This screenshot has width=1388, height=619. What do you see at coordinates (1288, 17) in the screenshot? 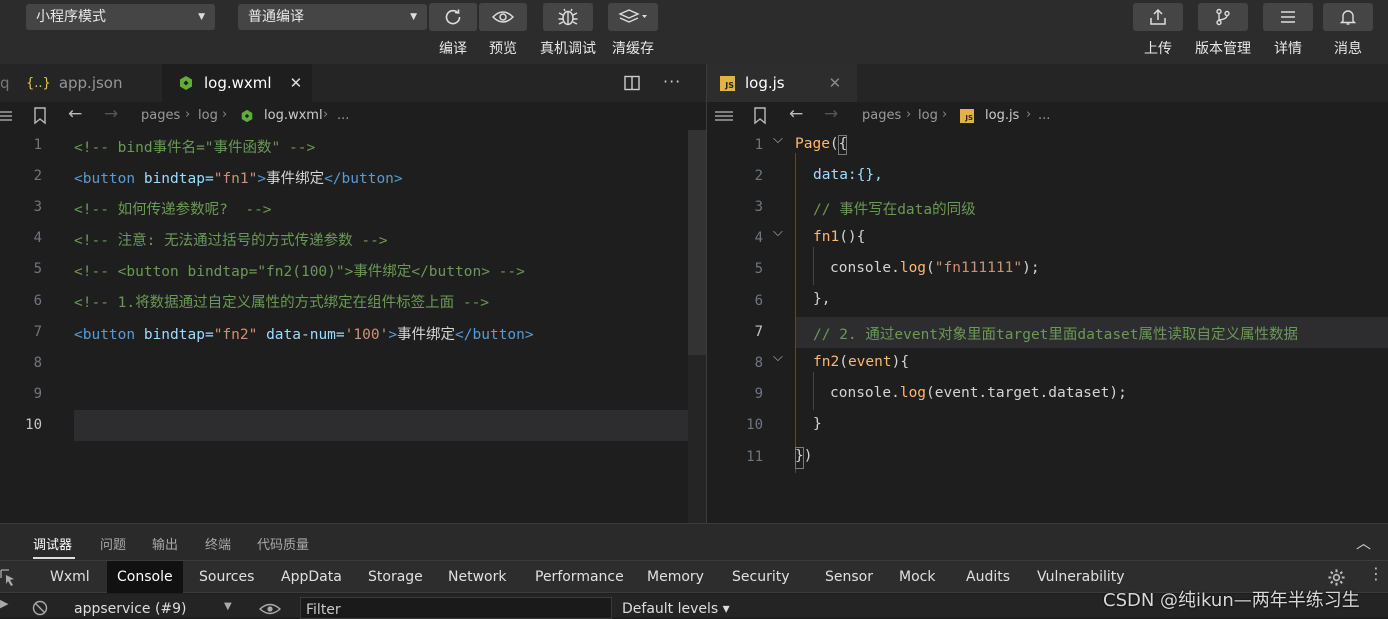
I see `details-button` at bounding box center [1288, 17].